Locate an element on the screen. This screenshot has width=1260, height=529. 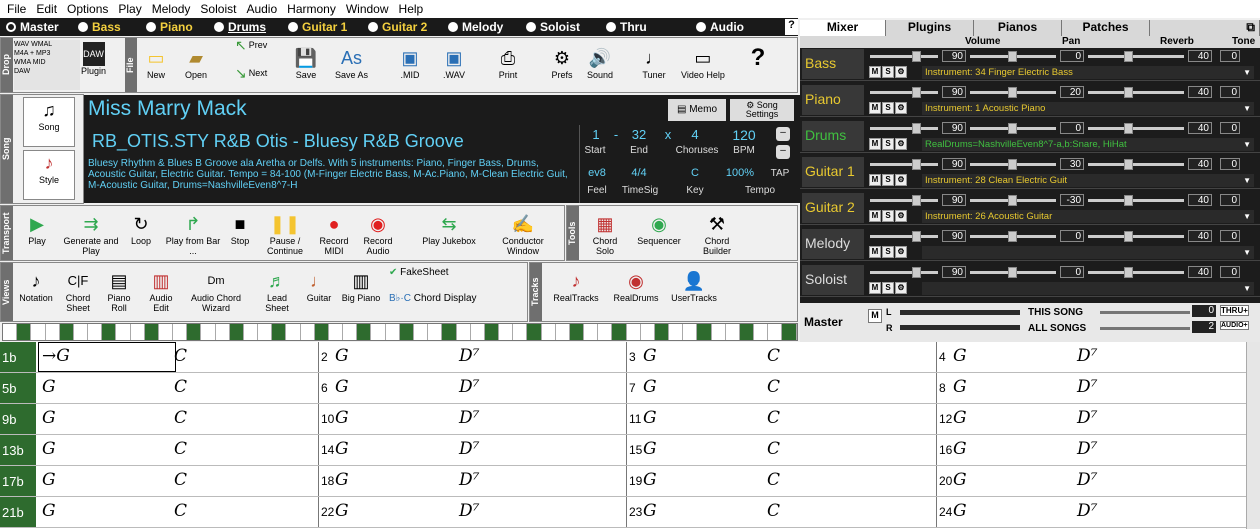
help-button: ? is located at coordinates (791, 27).